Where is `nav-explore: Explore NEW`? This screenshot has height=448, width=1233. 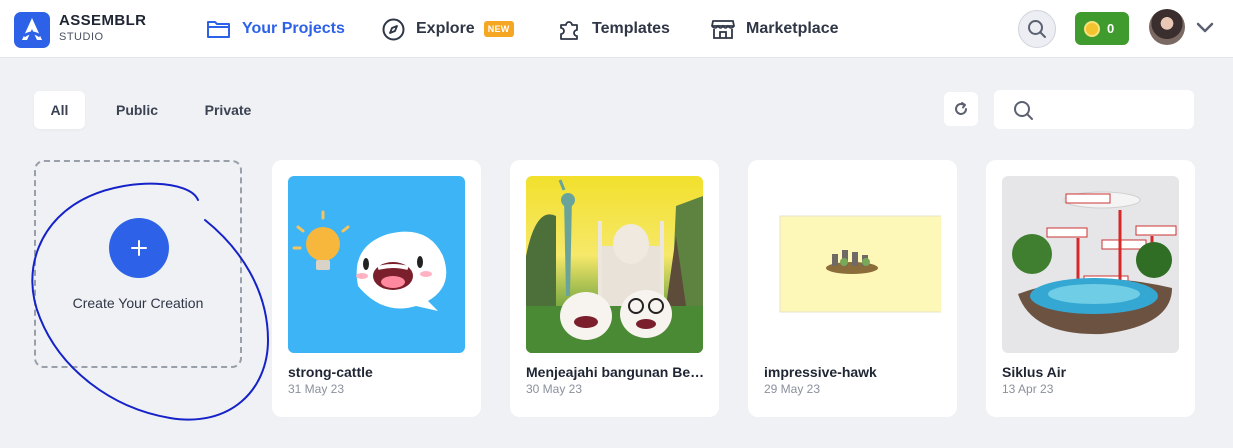 nav-explore: Explore NEW is located at coordinates (448, 29).